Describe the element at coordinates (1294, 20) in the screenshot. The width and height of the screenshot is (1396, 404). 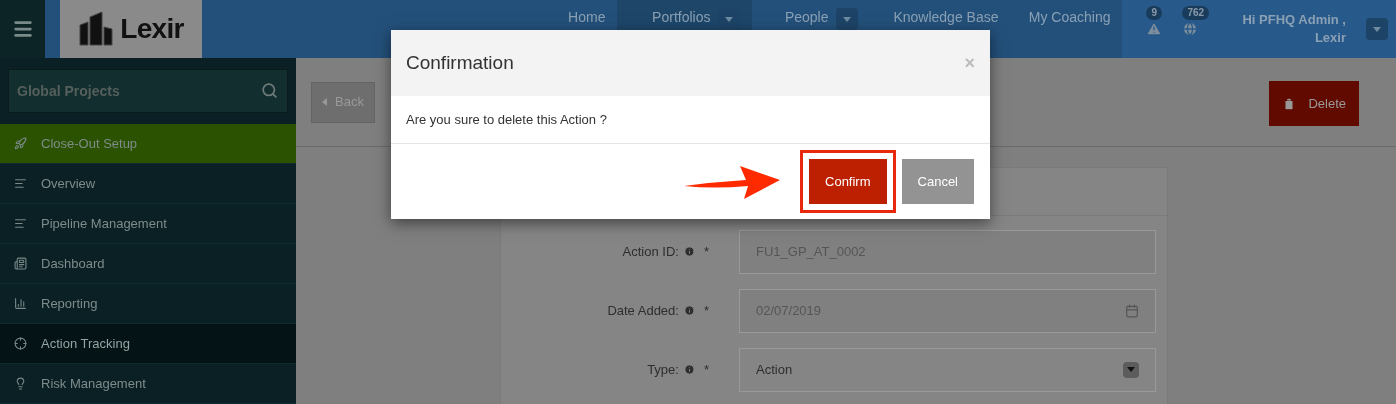
I see `user-greeting: Hi PFHQ Admin ,` at that location.